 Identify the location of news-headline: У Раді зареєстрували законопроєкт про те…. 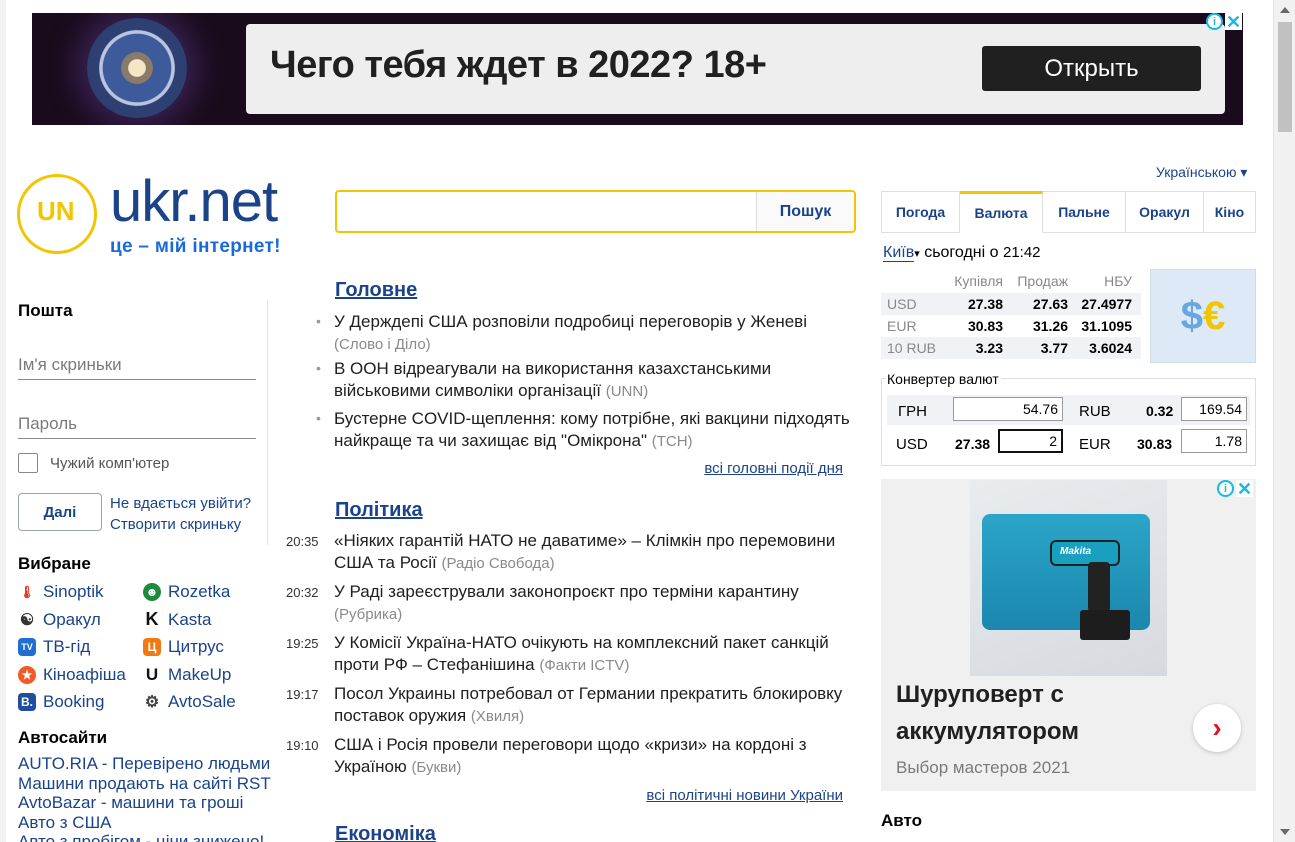
(566, 591).